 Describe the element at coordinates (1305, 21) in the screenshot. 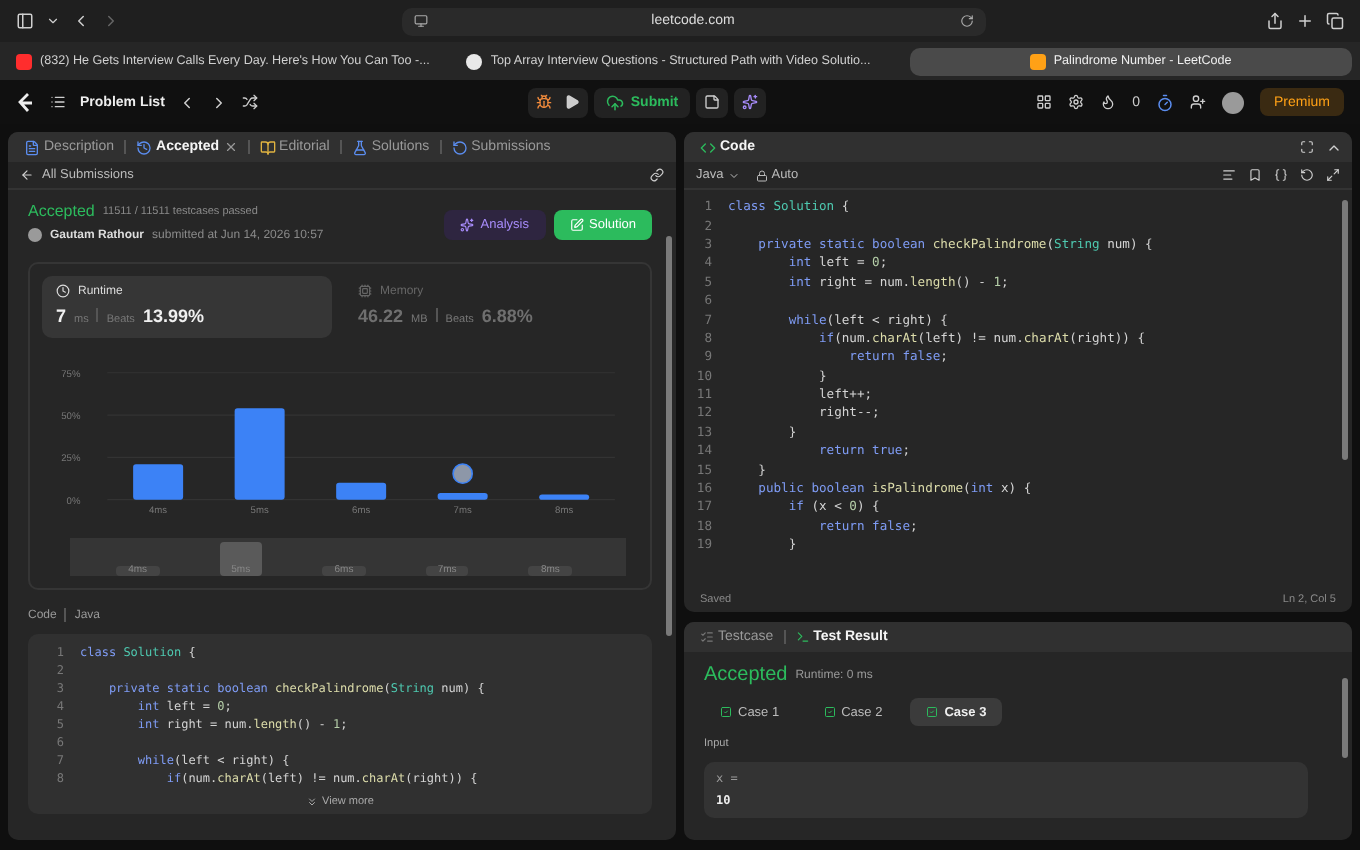

I see `new-tab-icon` at that location.